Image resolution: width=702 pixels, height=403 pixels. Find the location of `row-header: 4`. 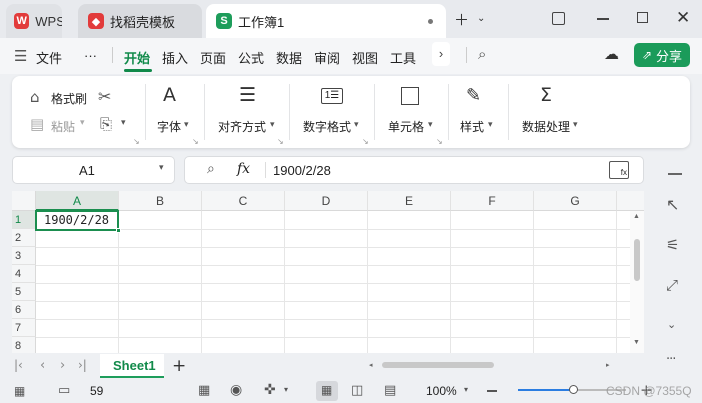

row-header: 4 is located at coordinates (24, 274).